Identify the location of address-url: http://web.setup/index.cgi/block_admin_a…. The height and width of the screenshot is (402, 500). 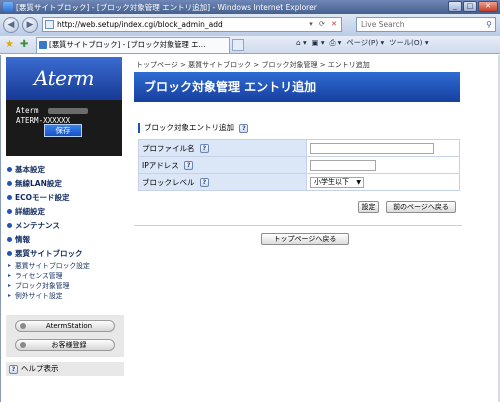
(140, 24).